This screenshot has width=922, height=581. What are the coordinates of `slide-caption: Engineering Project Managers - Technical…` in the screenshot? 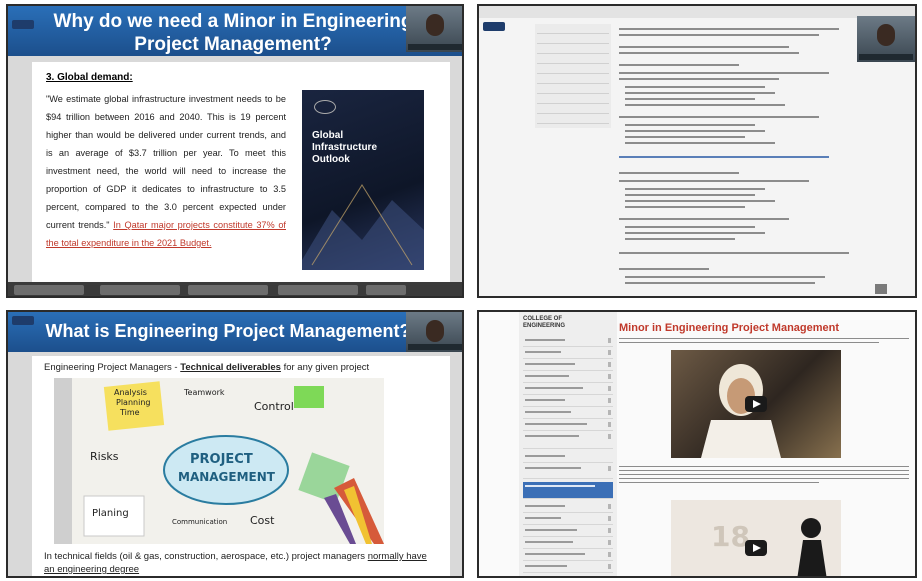 It's located at (206, 367).